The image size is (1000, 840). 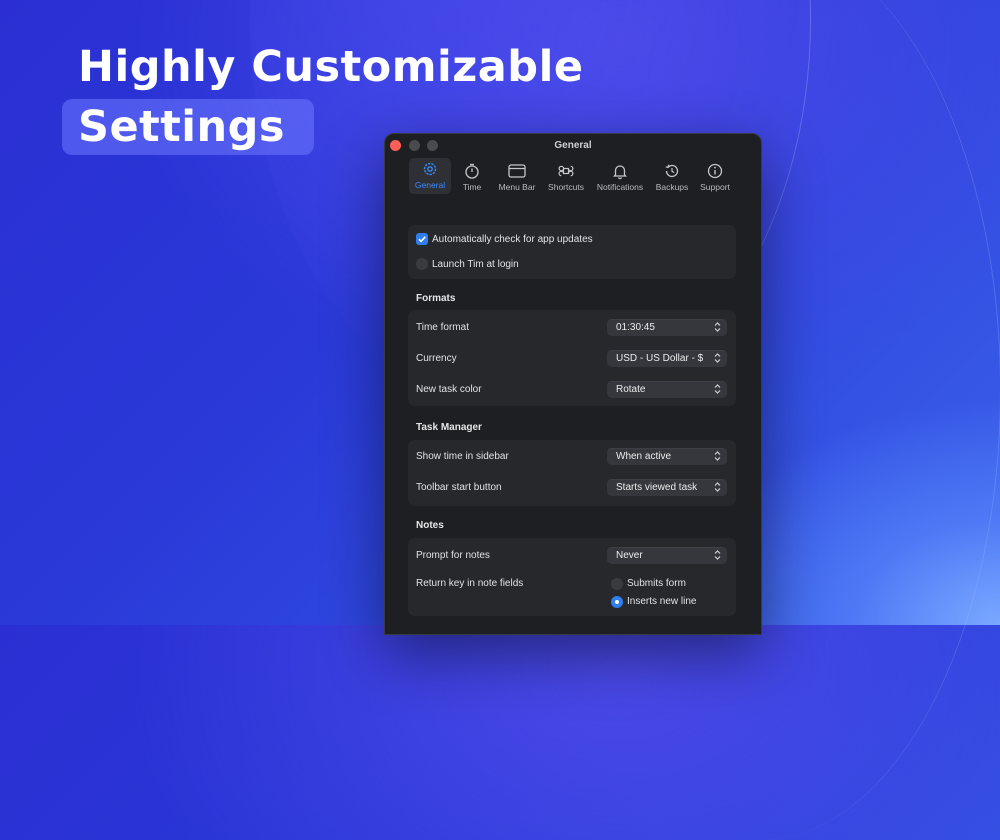 I want to click on bell-icon, so click(x=620, y=172).